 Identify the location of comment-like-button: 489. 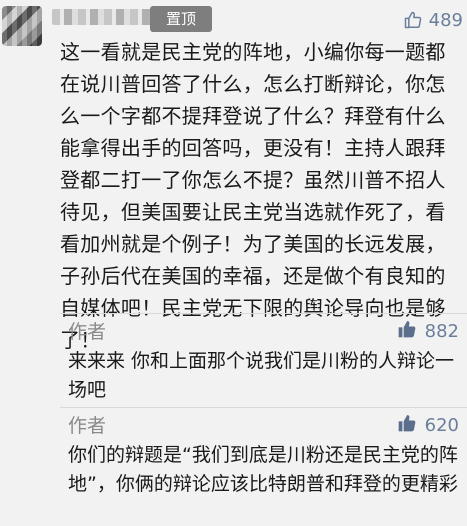
(433, 20).